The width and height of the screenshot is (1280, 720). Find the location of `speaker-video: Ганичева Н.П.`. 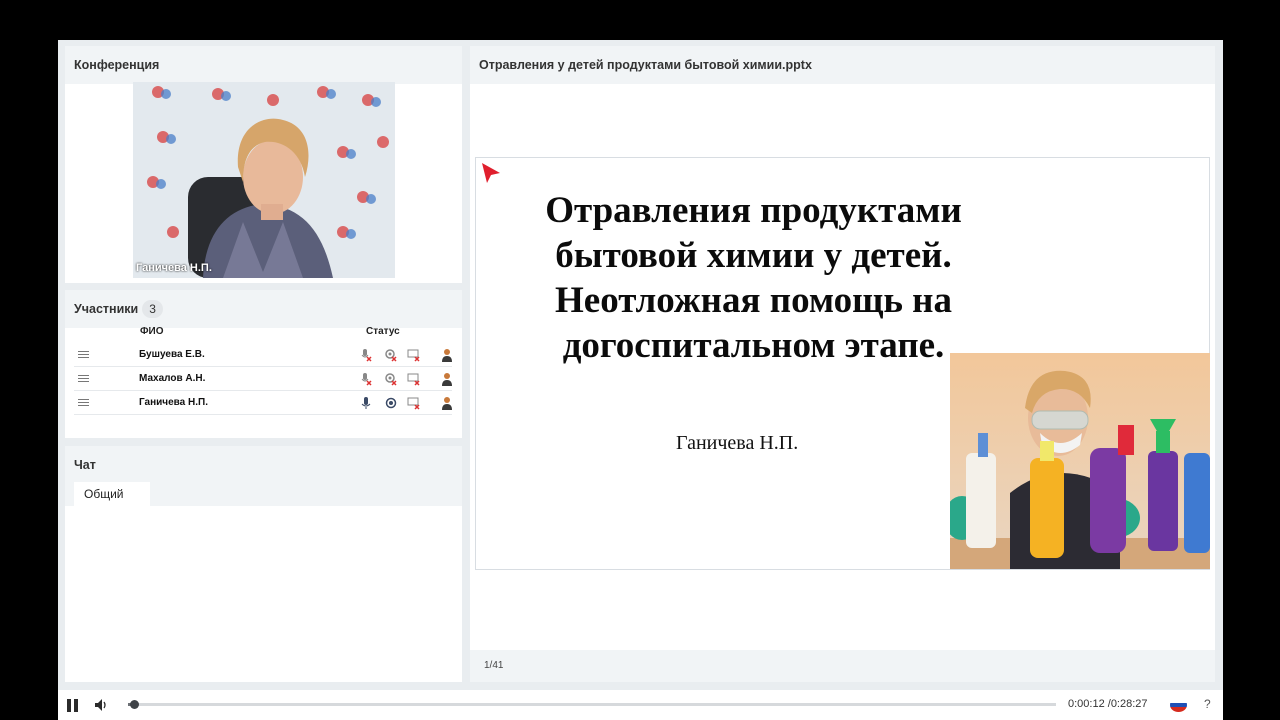

speaker-video: Ганичева Н.П. is located at coordinates (264, 180).